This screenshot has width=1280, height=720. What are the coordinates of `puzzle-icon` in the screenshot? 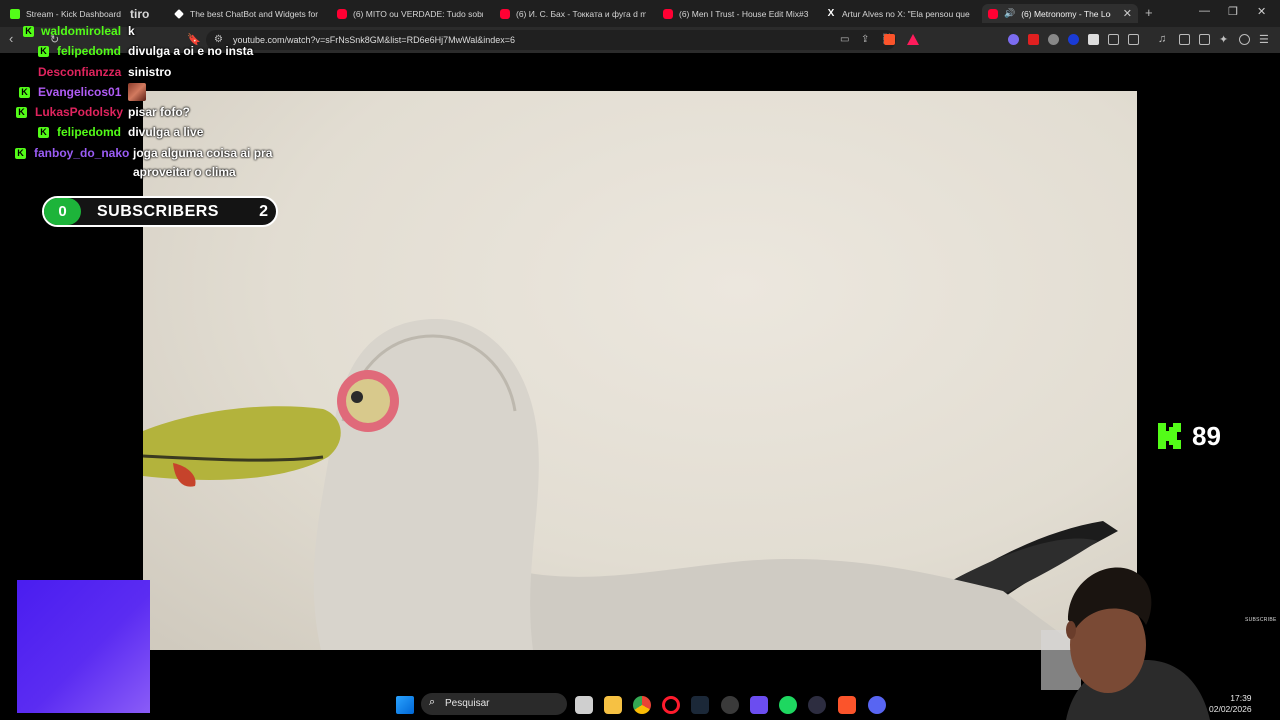 It's located at (1113, 39).